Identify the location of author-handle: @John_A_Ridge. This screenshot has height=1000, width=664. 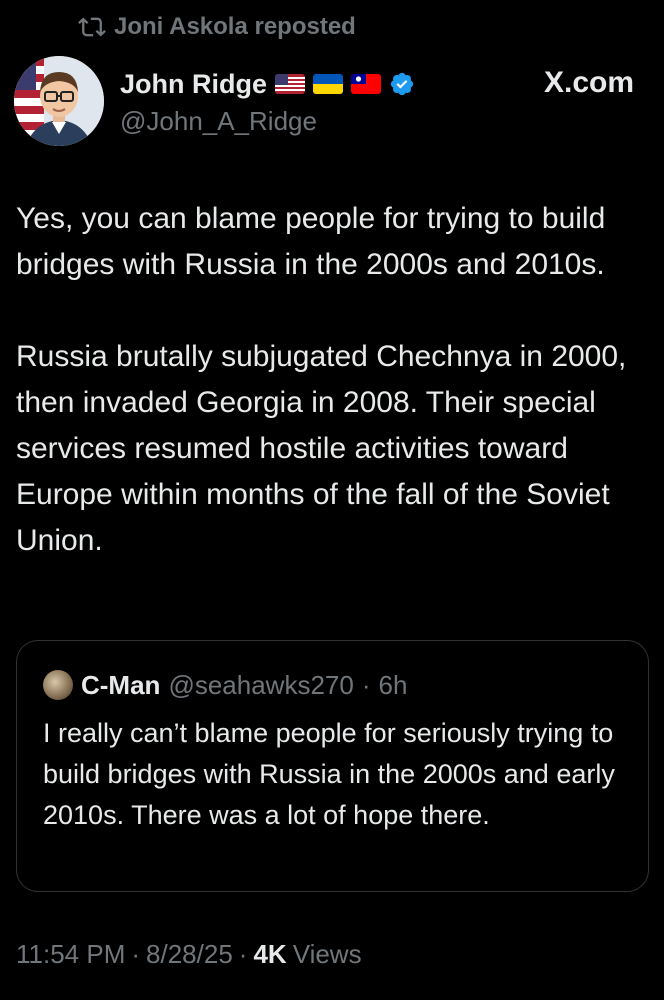
(218, 121).